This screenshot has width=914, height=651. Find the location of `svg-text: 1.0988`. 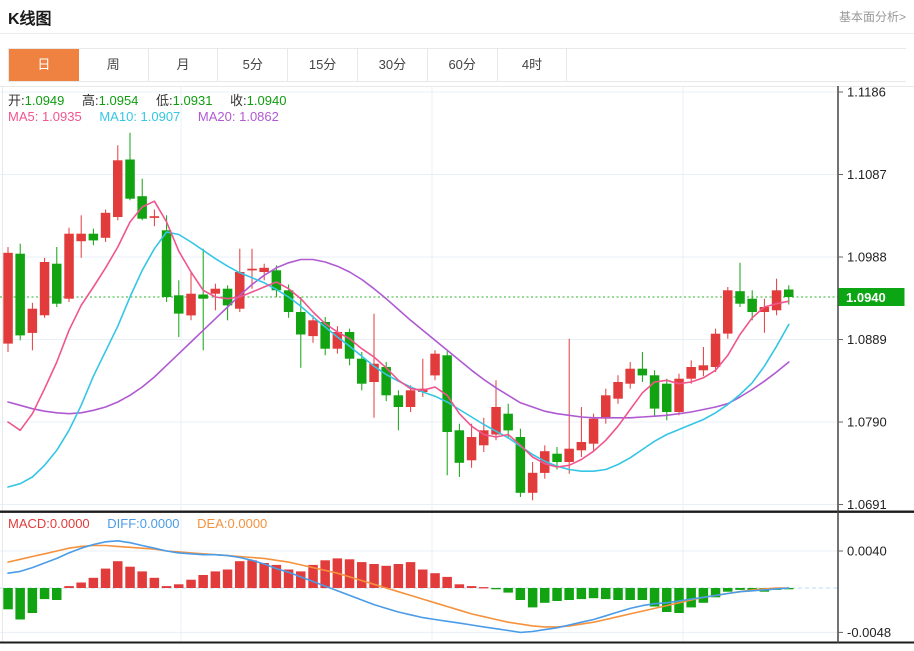

svg-text: 1.0988 is located at coordinates (867, 257).